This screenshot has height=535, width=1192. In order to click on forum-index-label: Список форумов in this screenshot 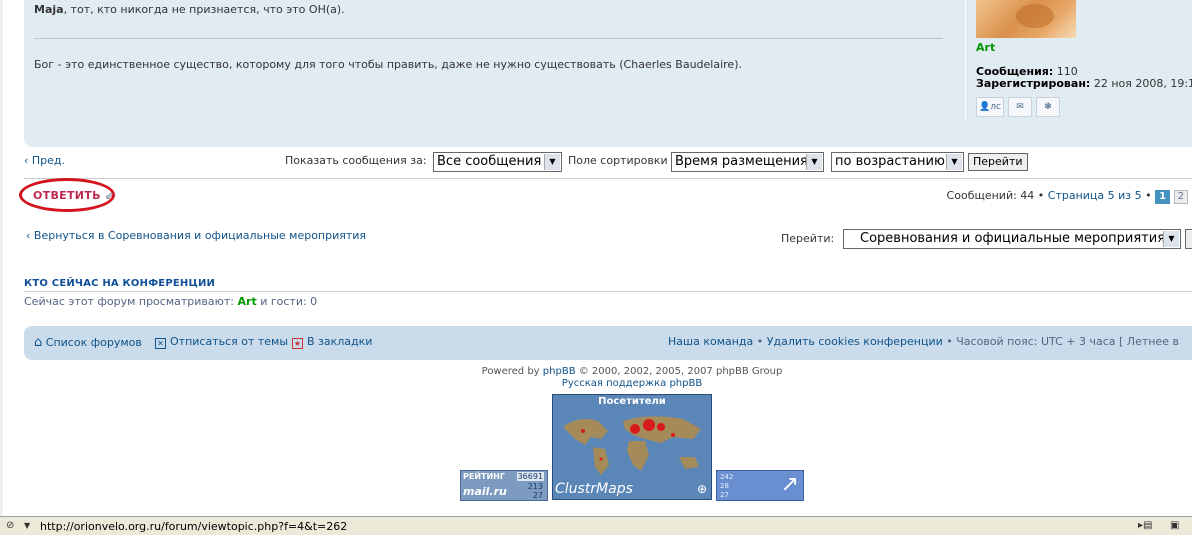, I will do `click(93, 342)`.